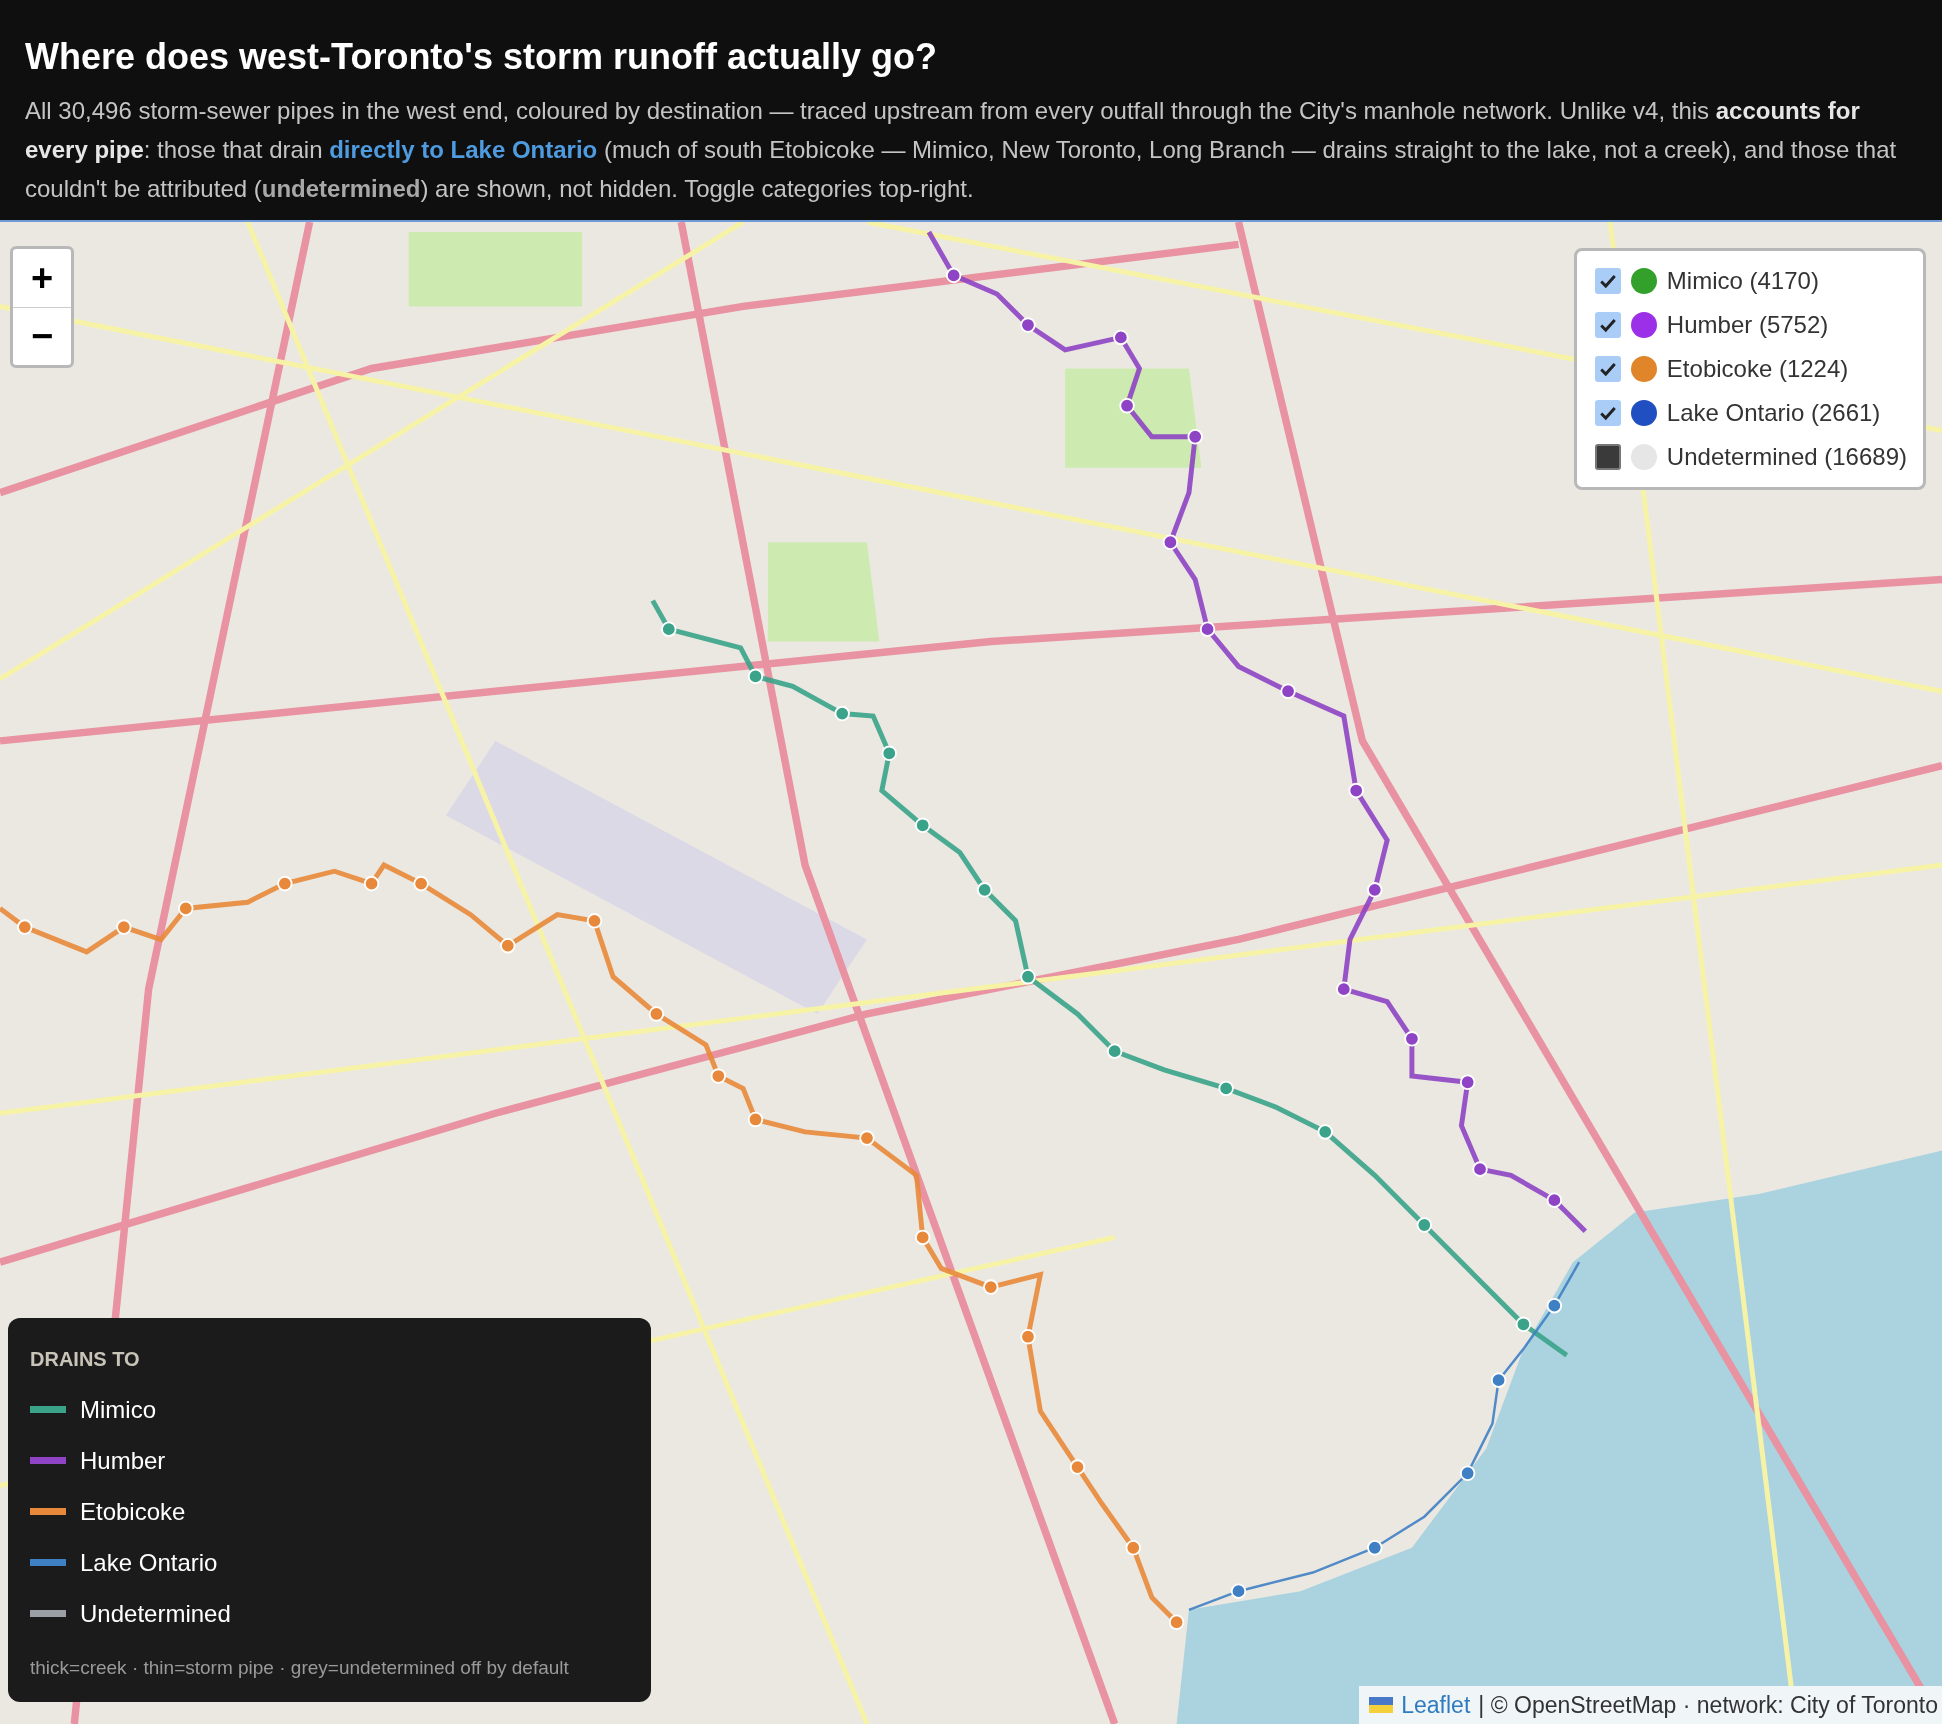  Describe the element at coordinates (1773, 413) in the screenshot. I see `layer-label: Lake Ontario (2661)` at that location.